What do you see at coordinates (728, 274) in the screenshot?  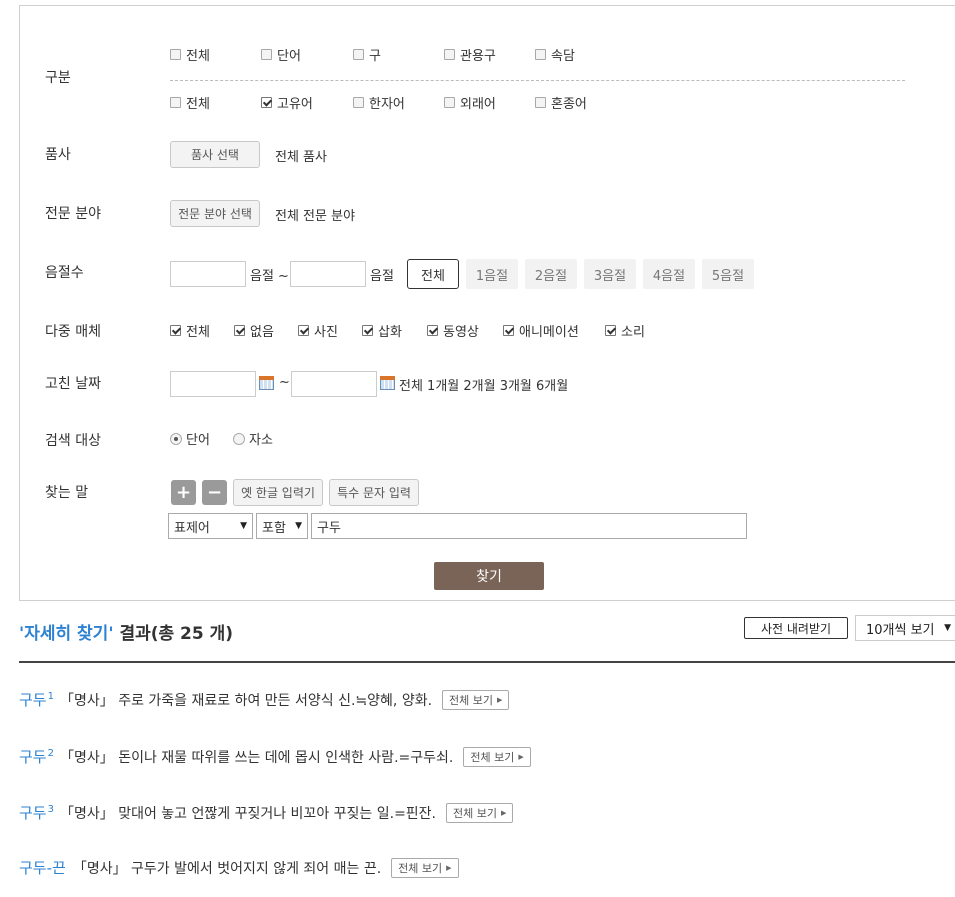 I see `syllables-5-button: 5음절` at bounding box center [728, 274].